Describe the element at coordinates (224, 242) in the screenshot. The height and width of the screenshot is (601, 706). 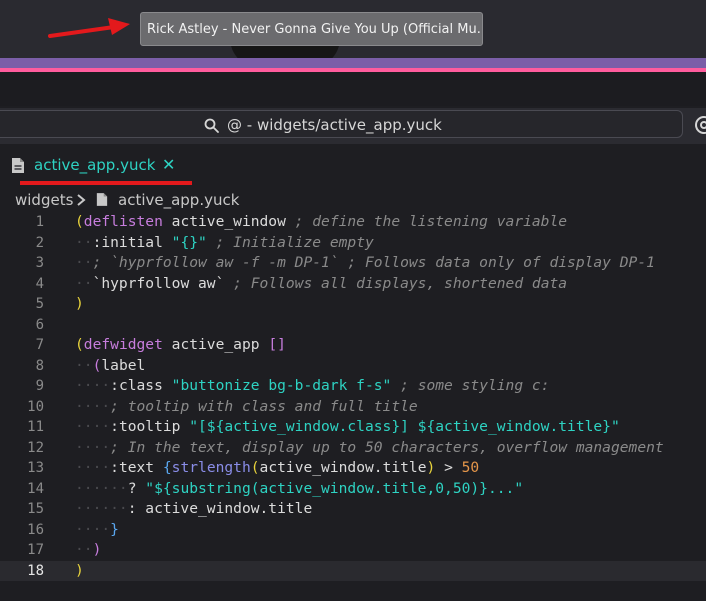
I see `code-text: ··:initial "{}" ; Initialize empty` at that location.